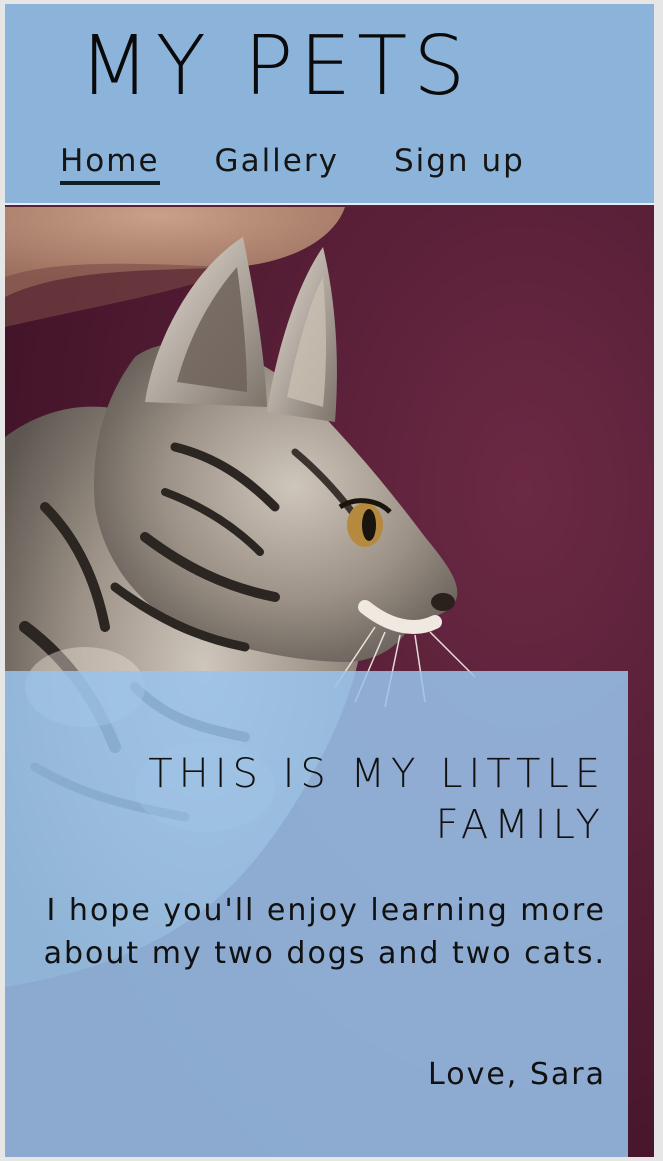 This screenshot has width=663, height=1161. I want to click on site-title: MY PETS, so click(275, 66).